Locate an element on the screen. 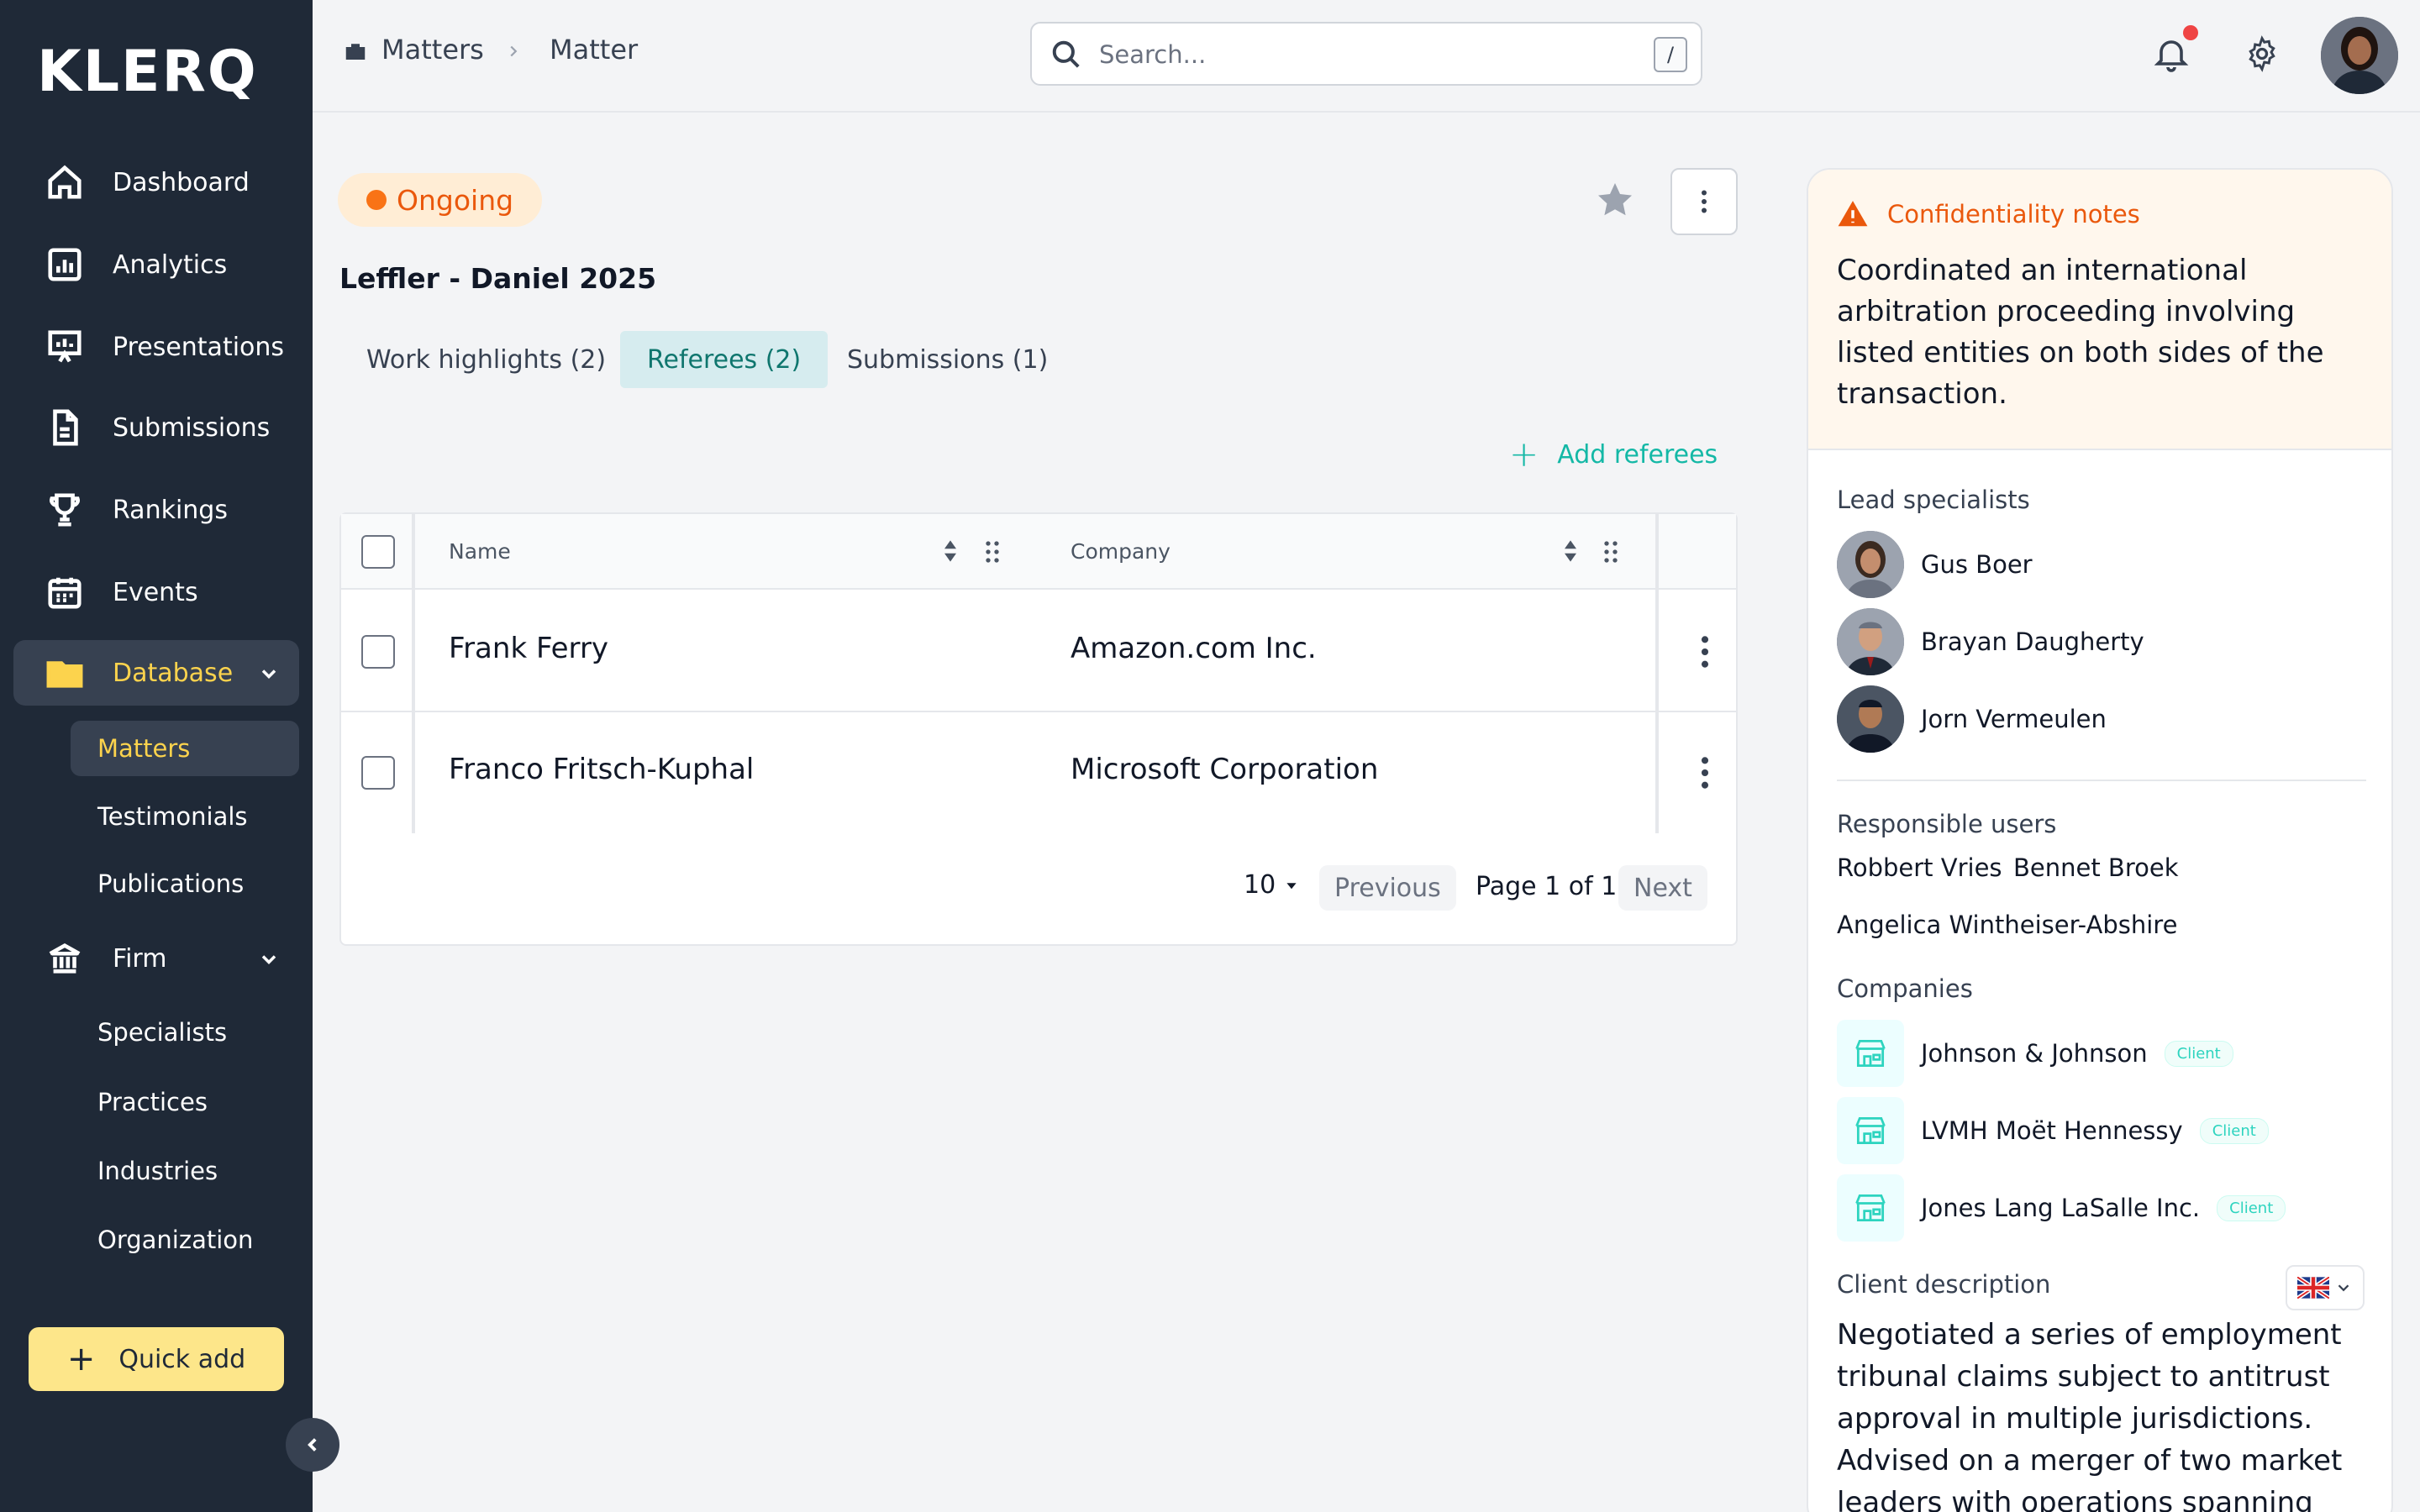 This screenshot has width=2420, height=1512. sidebar-subitem-testimonials: Testimonials is located at coordinates (185, 816).